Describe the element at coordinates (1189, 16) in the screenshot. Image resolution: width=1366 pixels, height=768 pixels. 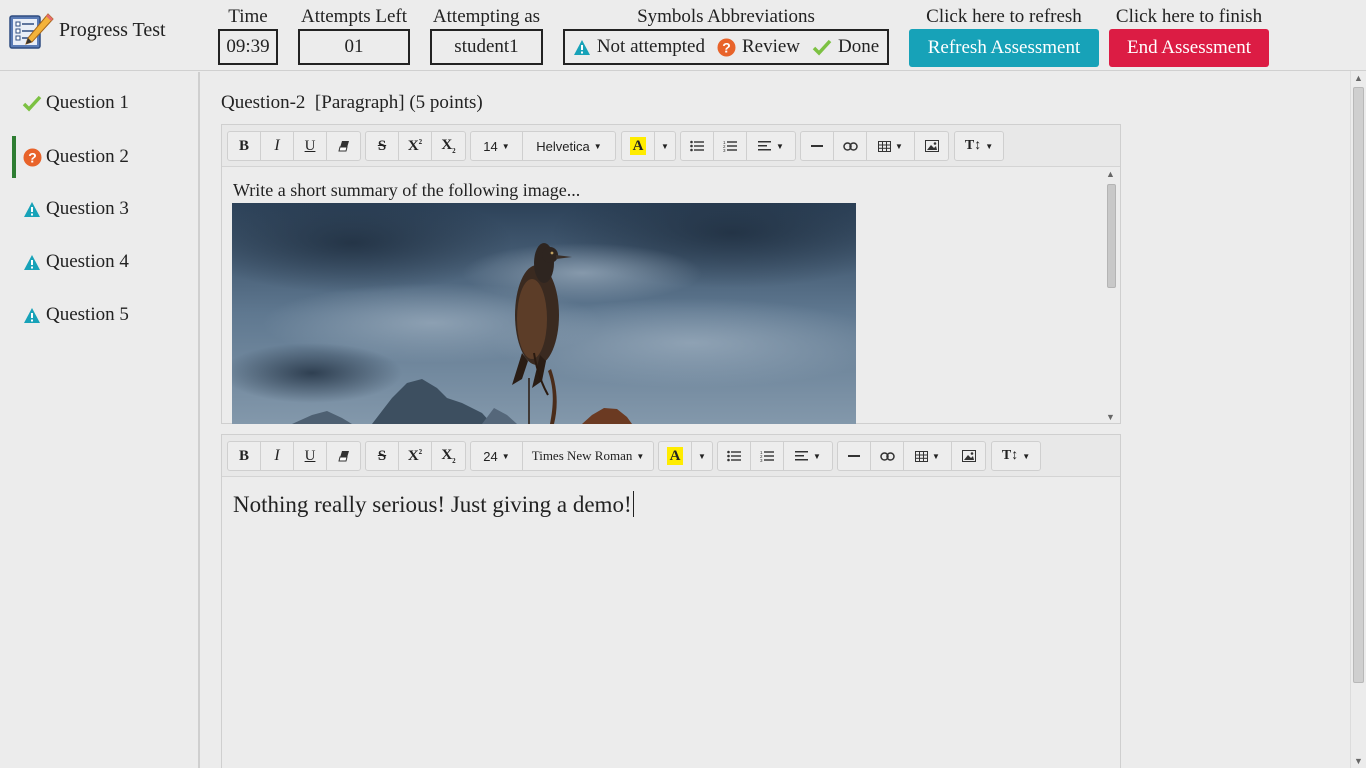
I see `finish-label: Click here to finish` at that location.